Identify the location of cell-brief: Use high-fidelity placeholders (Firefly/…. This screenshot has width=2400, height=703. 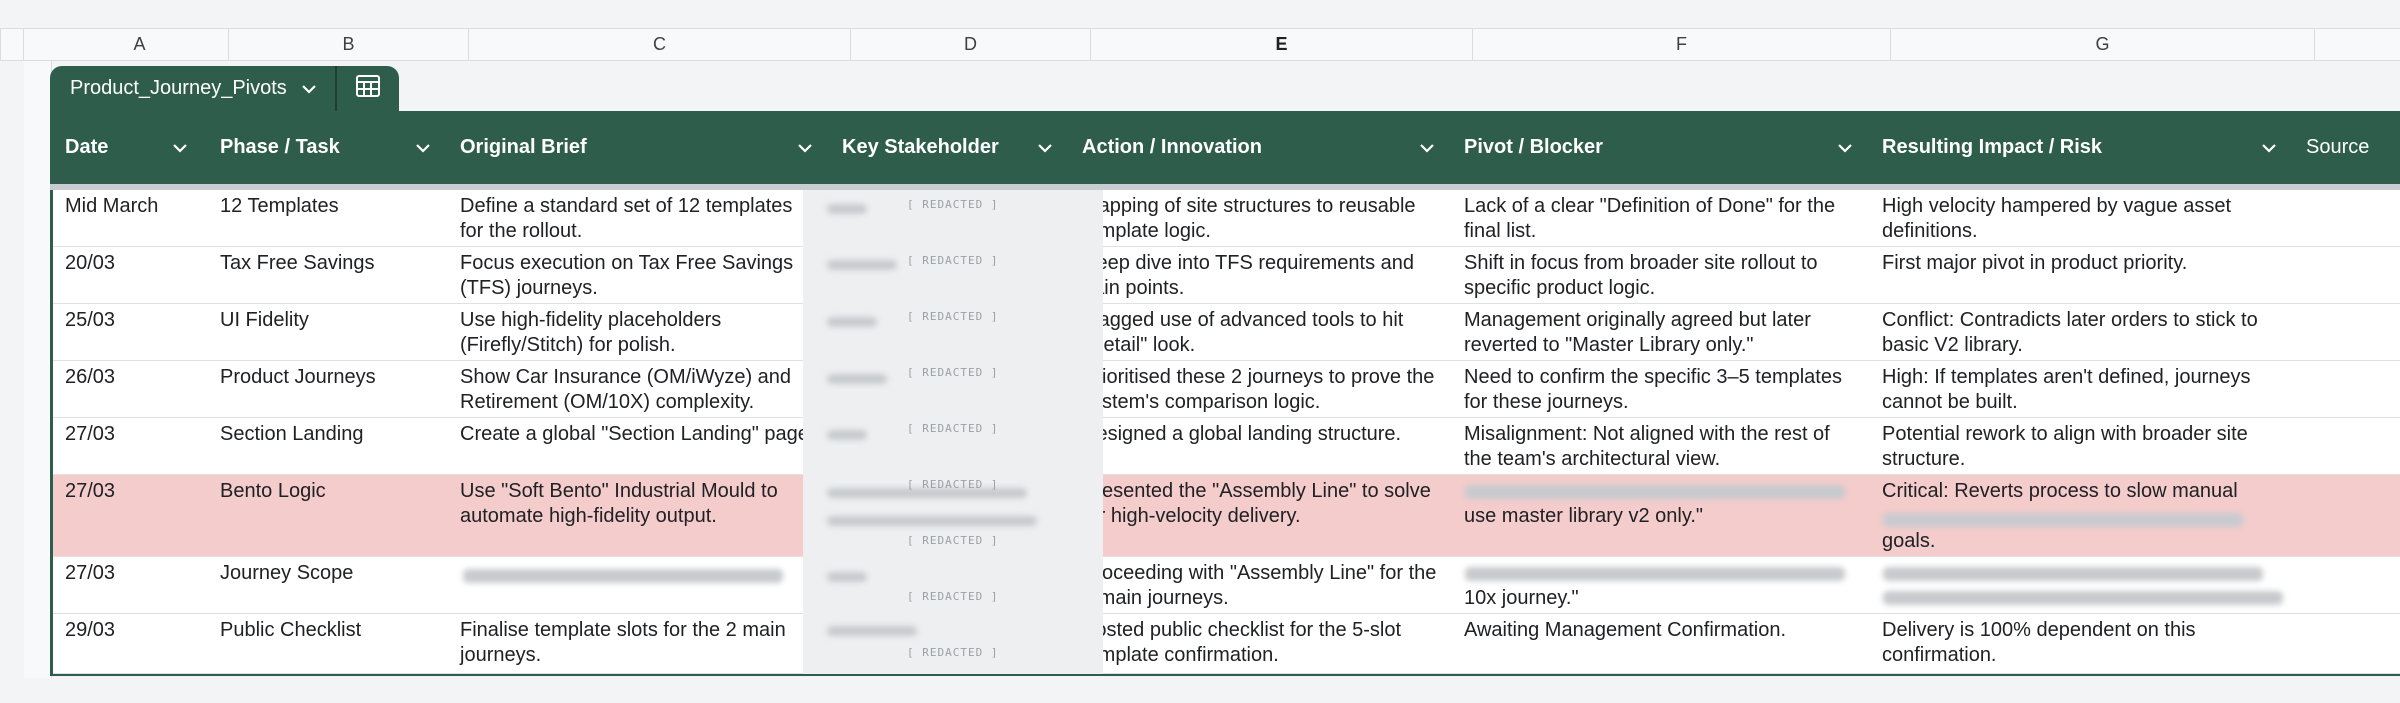
(639, 331).